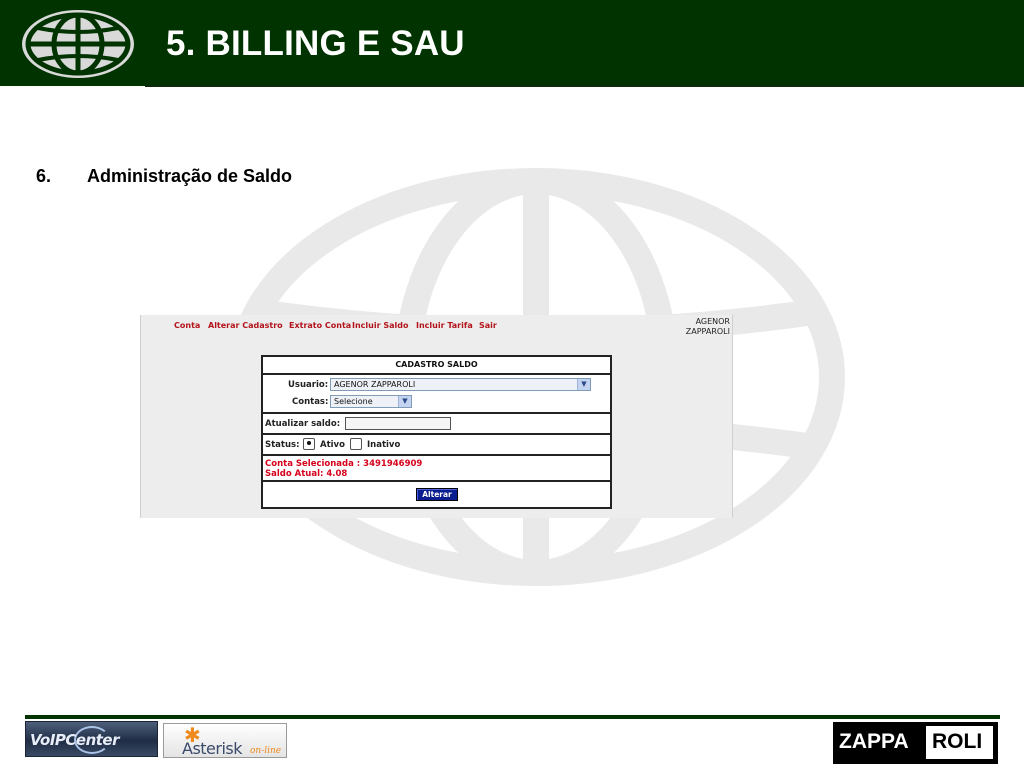 This screenshot has width=1024, height=768. I want to click on logged-user-line1: AGENOR, so click(712, 321).